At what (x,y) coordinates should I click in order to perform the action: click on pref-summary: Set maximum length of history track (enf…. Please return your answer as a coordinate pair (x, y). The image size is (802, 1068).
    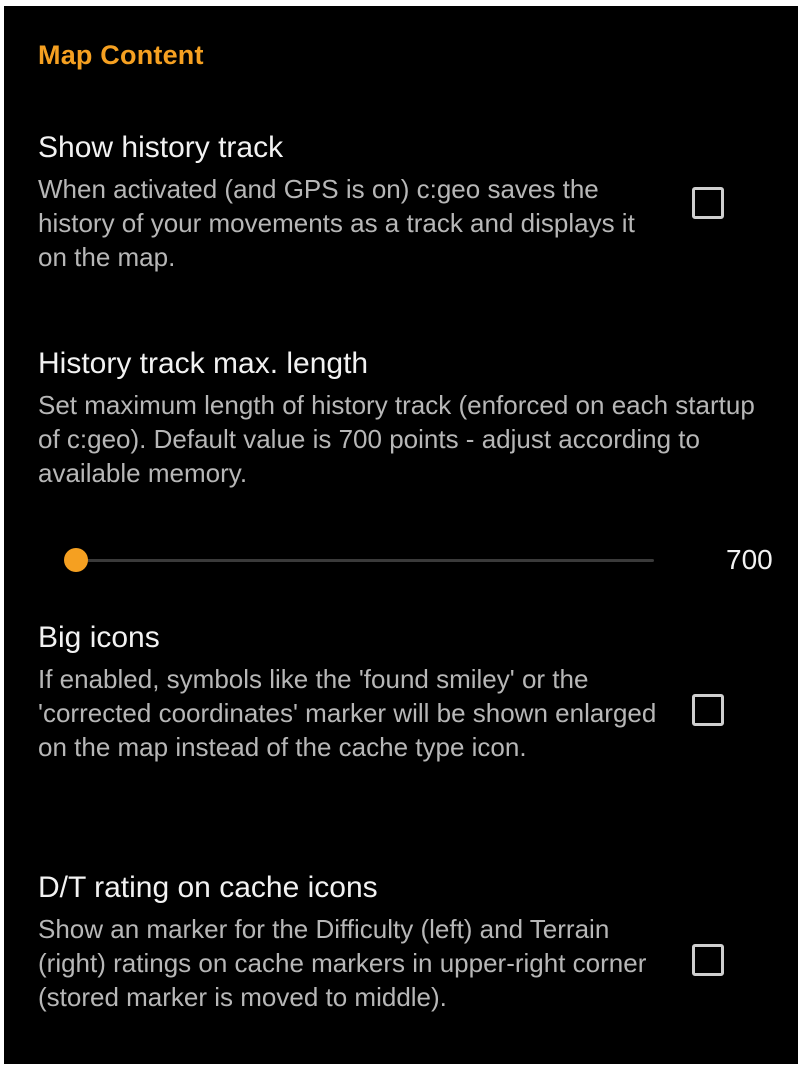
    Looking at the image, I should click on (396, 439).